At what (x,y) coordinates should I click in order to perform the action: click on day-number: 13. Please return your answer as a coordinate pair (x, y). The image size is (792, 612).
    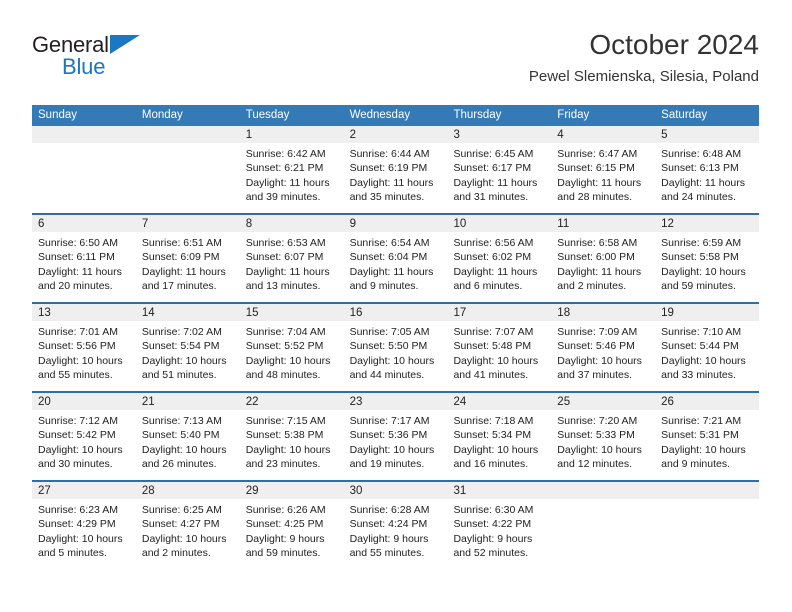
    Looking at the image, I should click on (84, 312).